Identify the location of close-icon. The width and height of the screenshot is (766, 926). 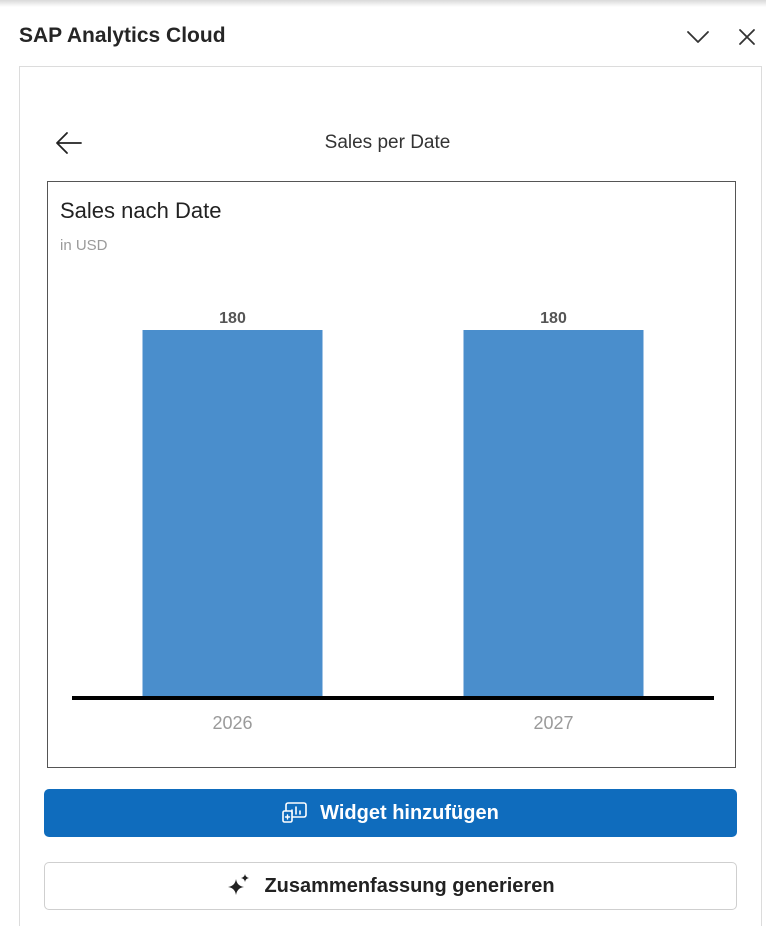
(747, 37).